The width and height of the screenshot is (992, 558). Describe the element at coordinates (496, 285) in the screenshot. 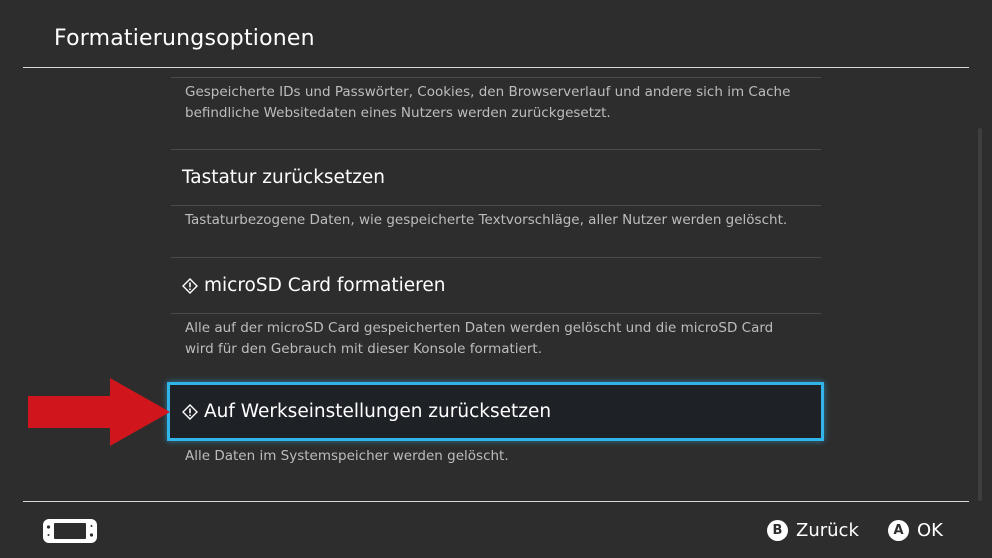

I see `list-item-microsd-formatieren: microSD Card formatieren` at that location.